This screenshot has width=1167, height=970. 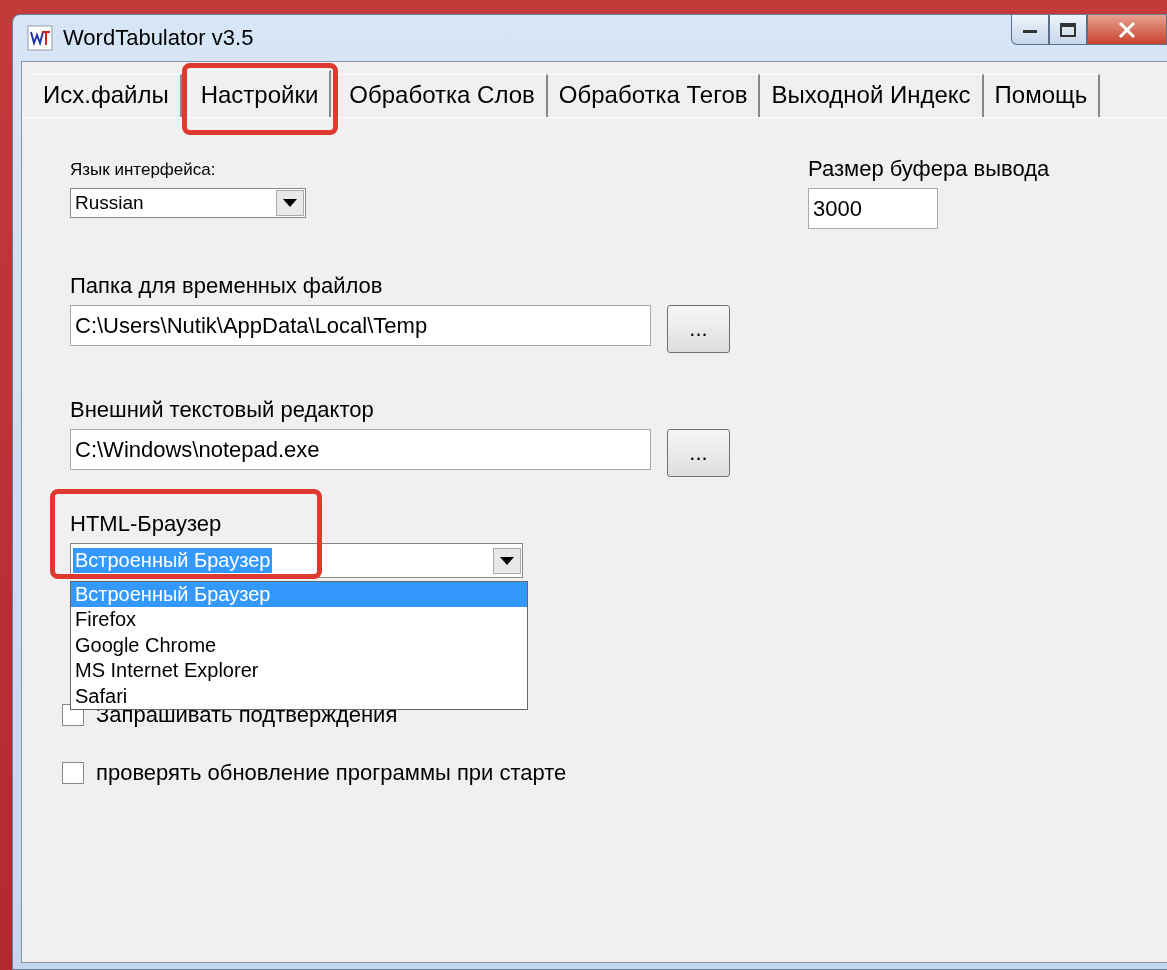 What do you see at coordinates (40, 38) in the screenshot?
I see `app-icon` at bounding box center [40, 38].